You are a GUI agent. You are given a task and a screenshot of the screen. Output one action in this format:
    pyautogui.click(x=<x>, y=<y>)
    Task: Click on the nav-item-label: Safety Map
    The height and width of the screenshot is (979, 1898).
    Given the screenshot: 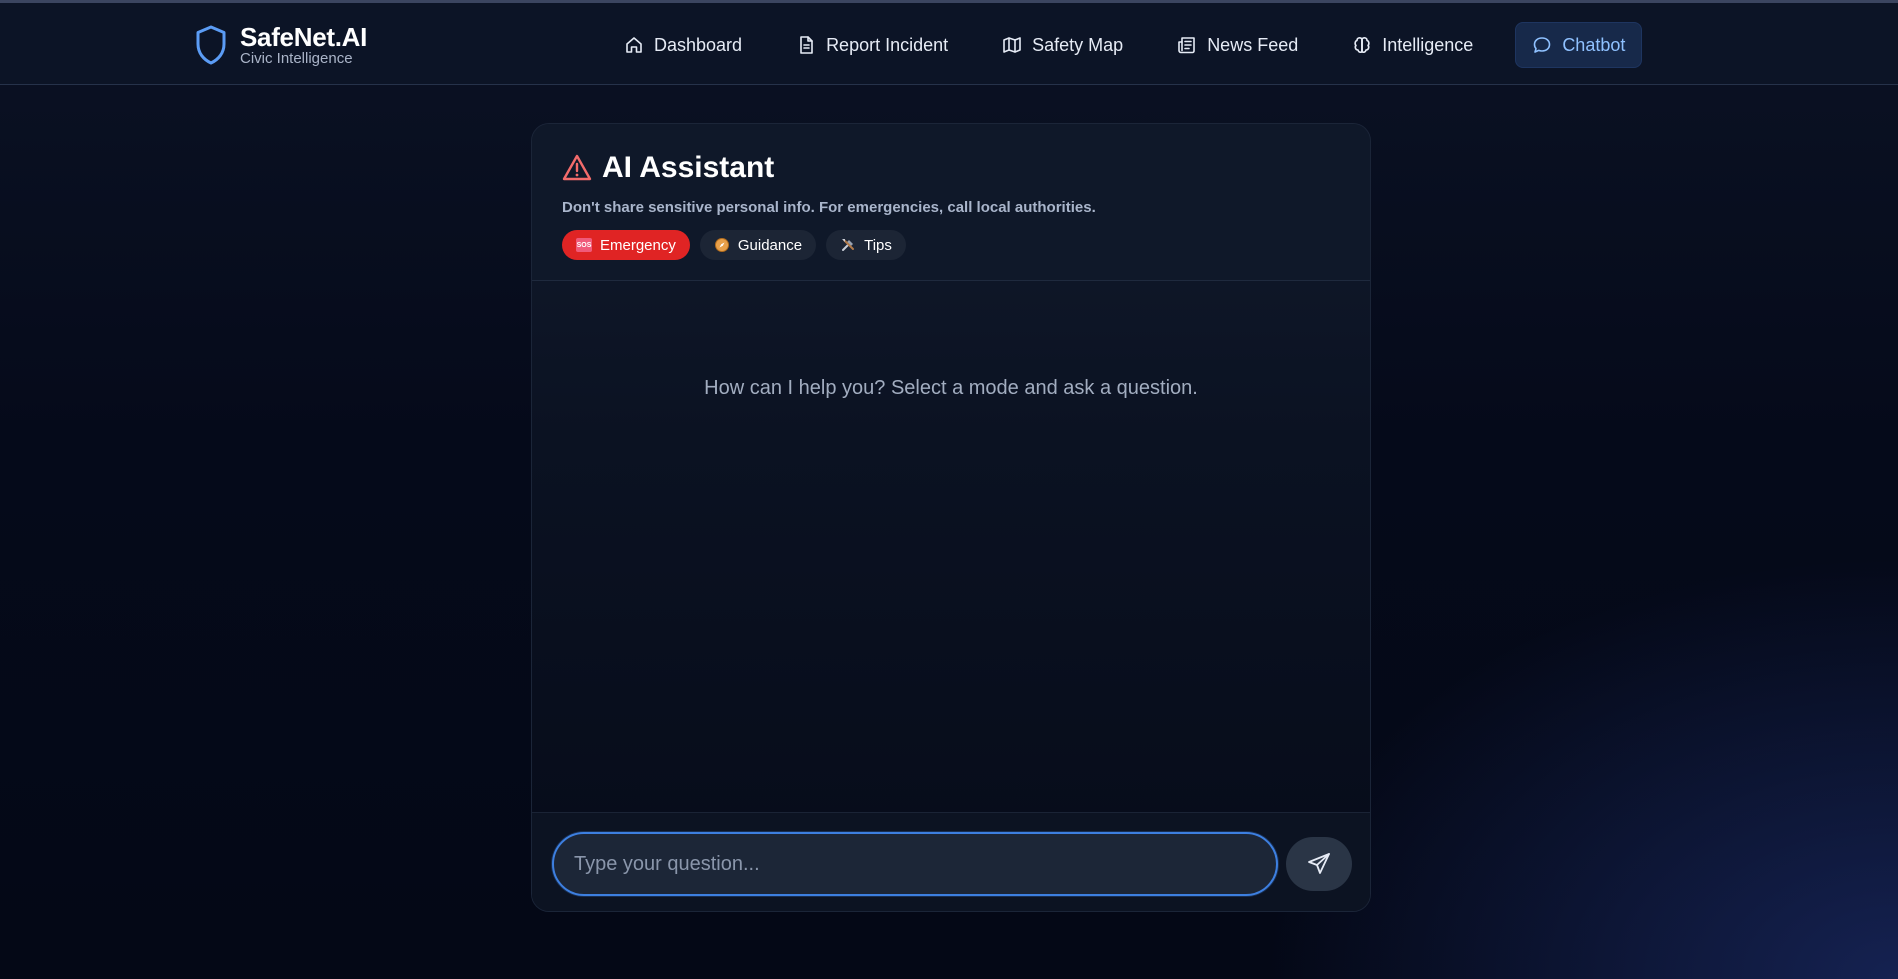 What is the action you would take?
    pyautogui.click(x=1078, y=44)
    